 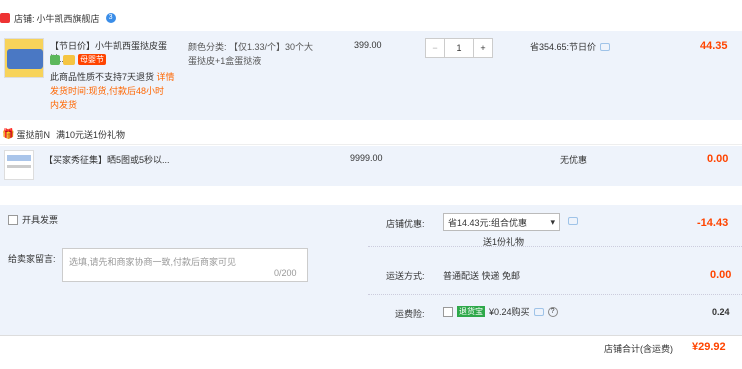 What do you see at coordinates (368, 45) in the screenshot?
I see `item1-unit-price: 399.00` at bounding box center [368, 45].